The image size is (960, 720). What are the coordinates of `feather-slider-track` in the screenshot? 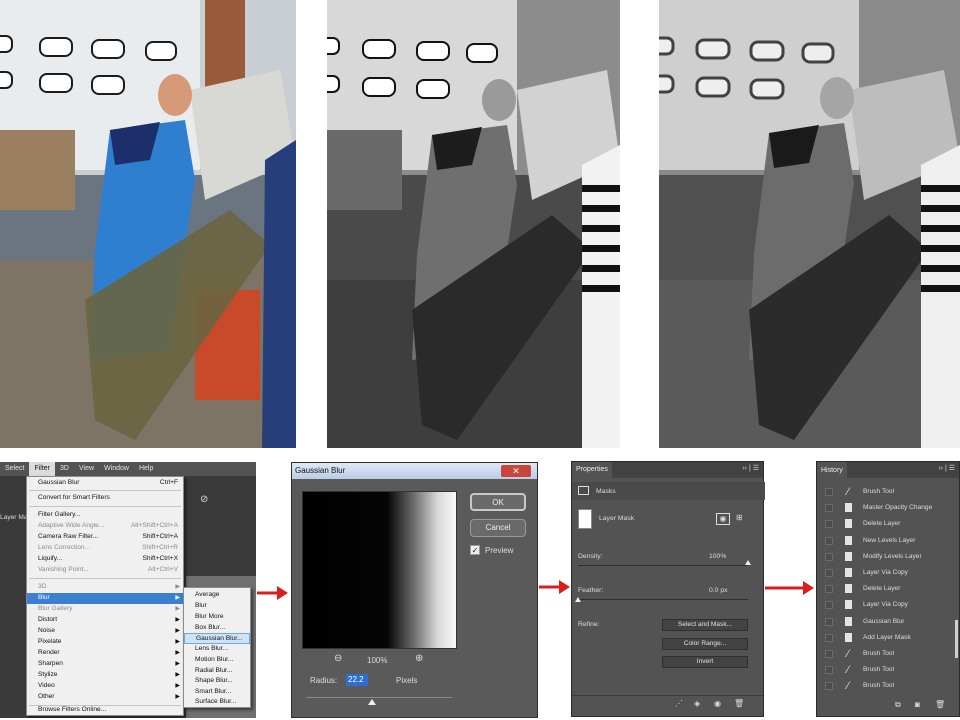 It's located at (663, 599).